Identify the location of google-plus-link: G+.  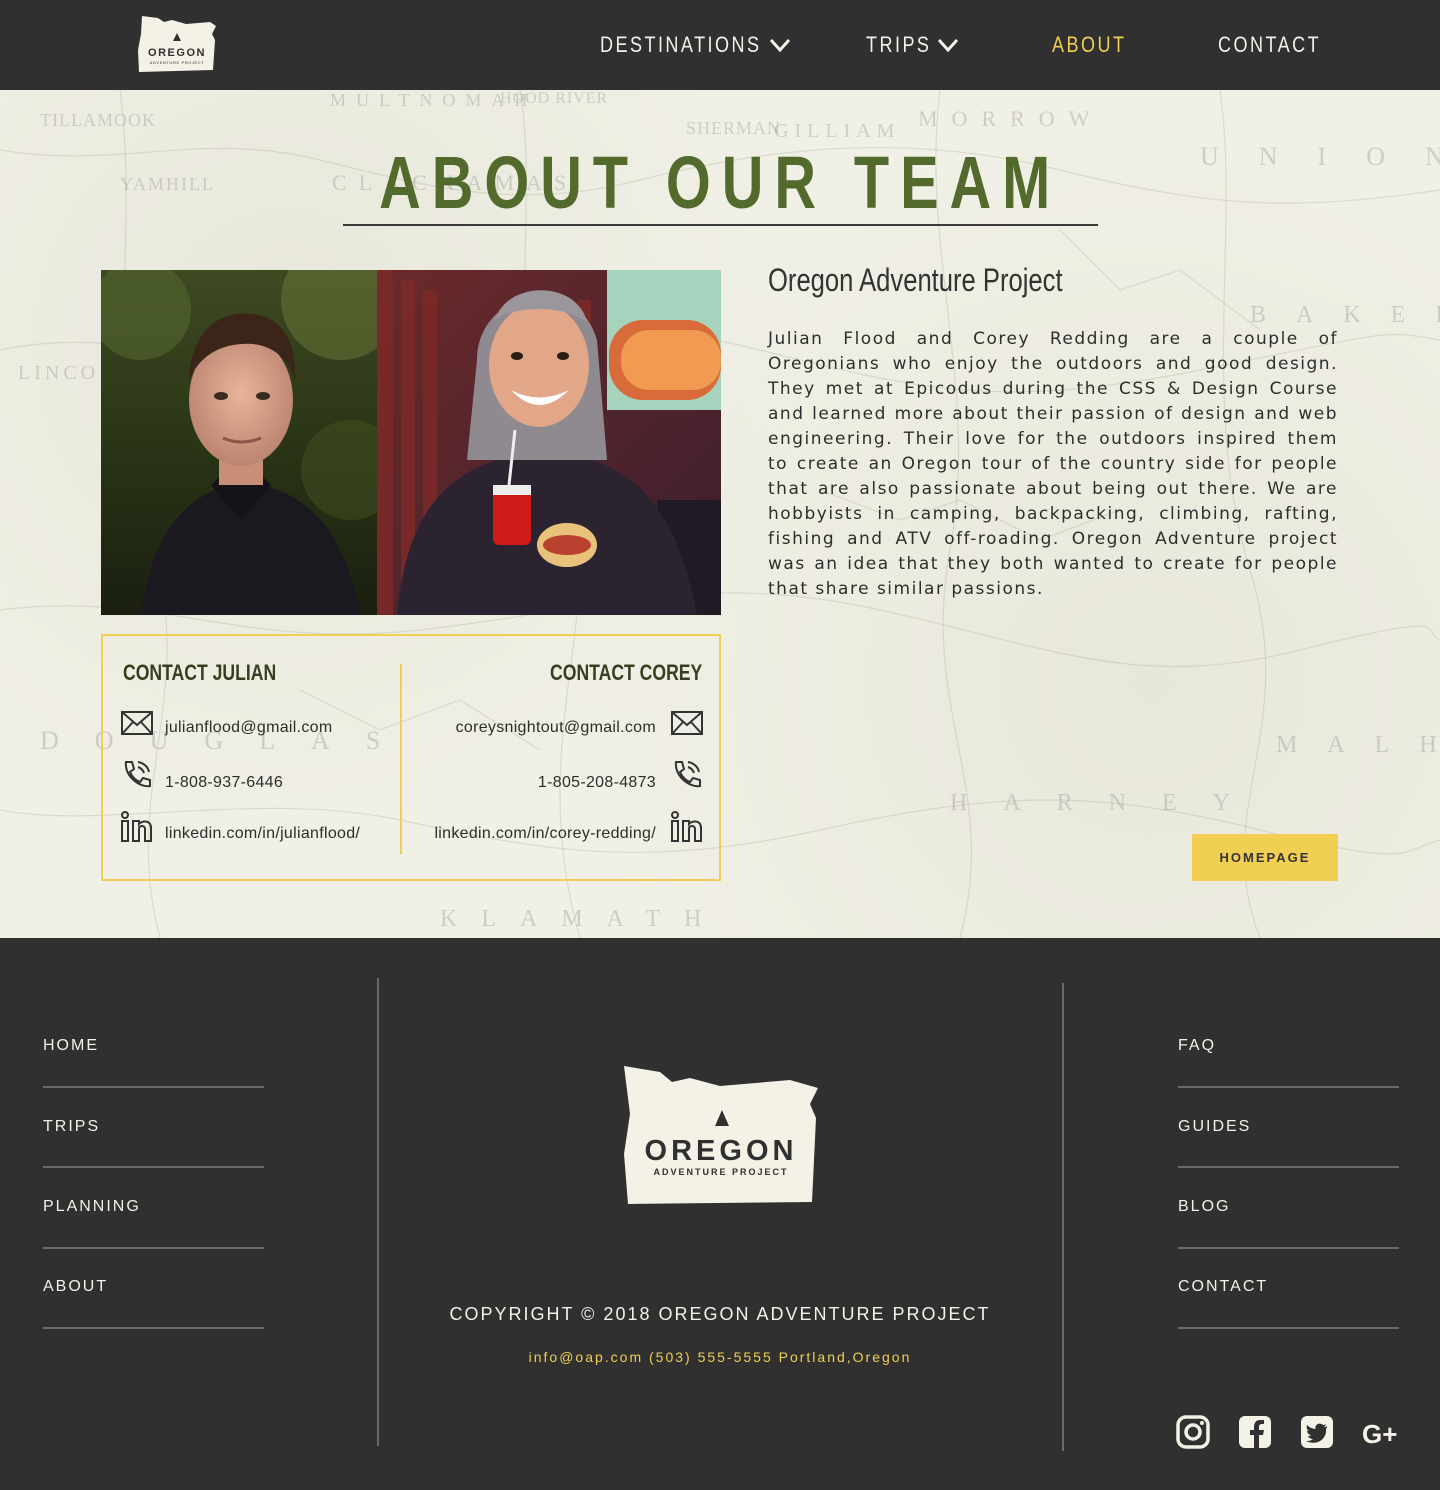
(1382, 1432).